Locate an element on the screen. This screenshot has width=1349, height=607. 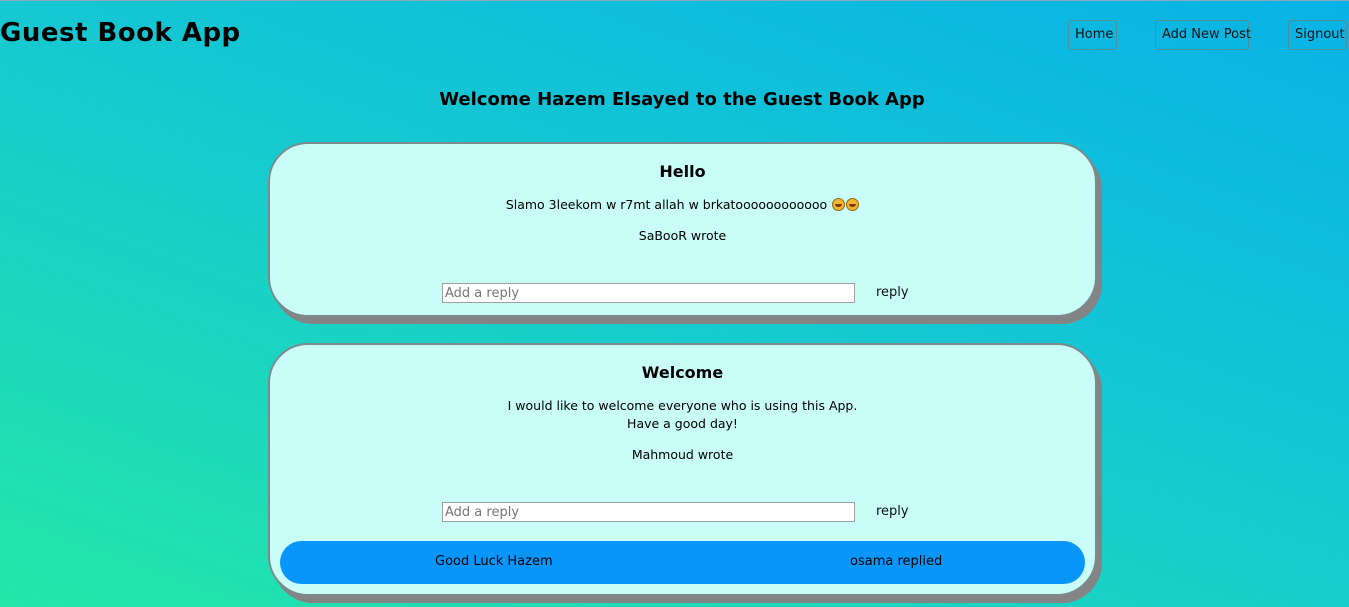
nav-add-new-post-button: Add New Post is located at coordinates (1203, 35).